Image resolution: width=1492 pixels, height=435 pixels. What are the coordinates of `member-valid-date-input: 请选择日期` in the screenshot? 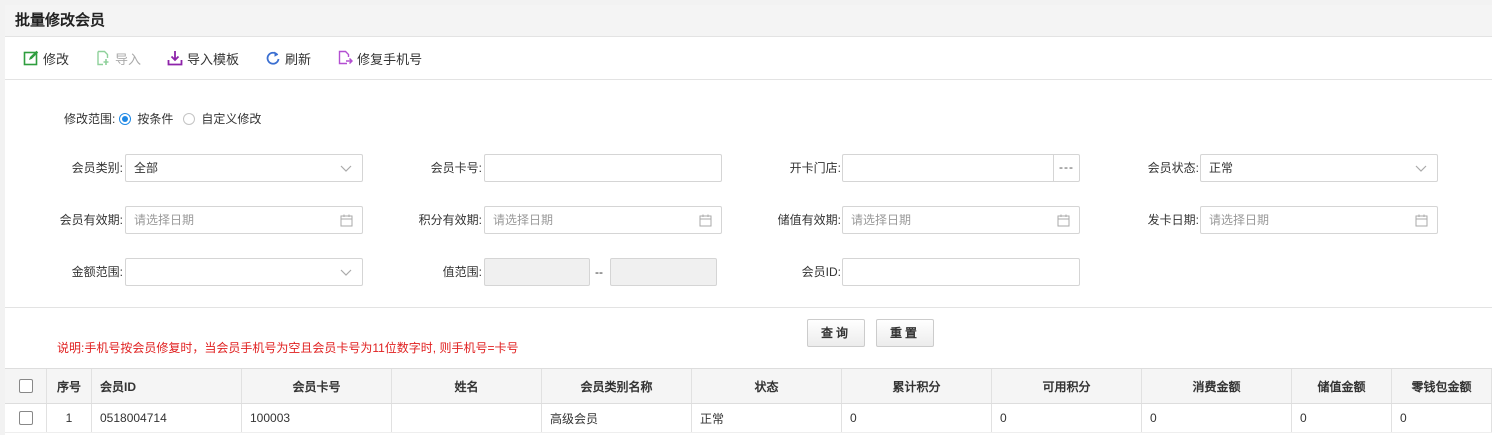 It's located at (244, 220).